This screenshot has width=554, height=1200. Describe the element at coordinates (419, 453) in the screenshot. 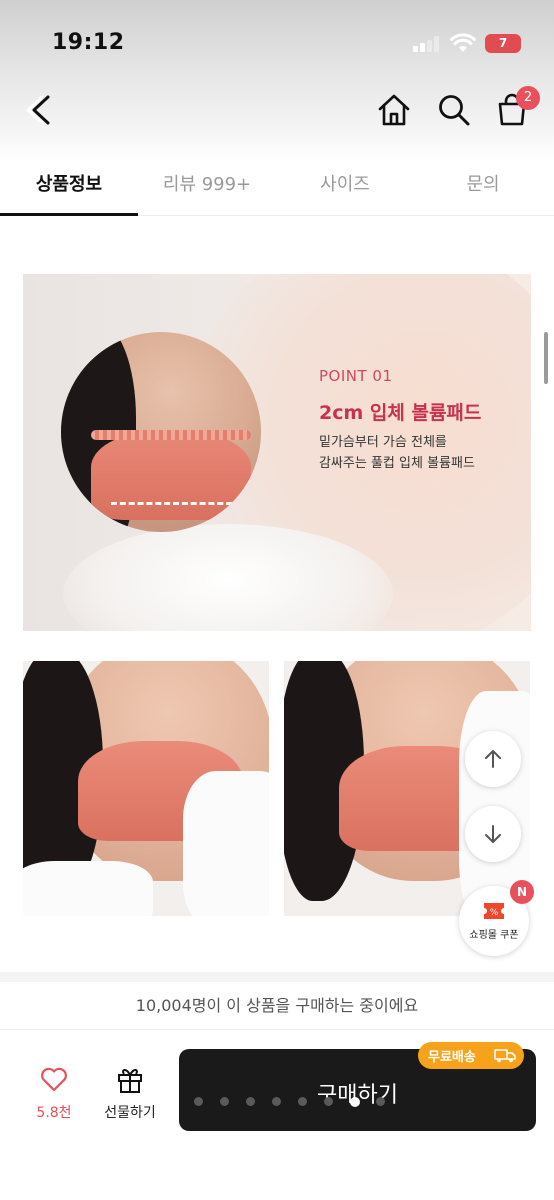

I see `point-description: 밑가슴부터 가슴 전체를 감싸주는 풀컵 입체 볼륨패드` at that location.